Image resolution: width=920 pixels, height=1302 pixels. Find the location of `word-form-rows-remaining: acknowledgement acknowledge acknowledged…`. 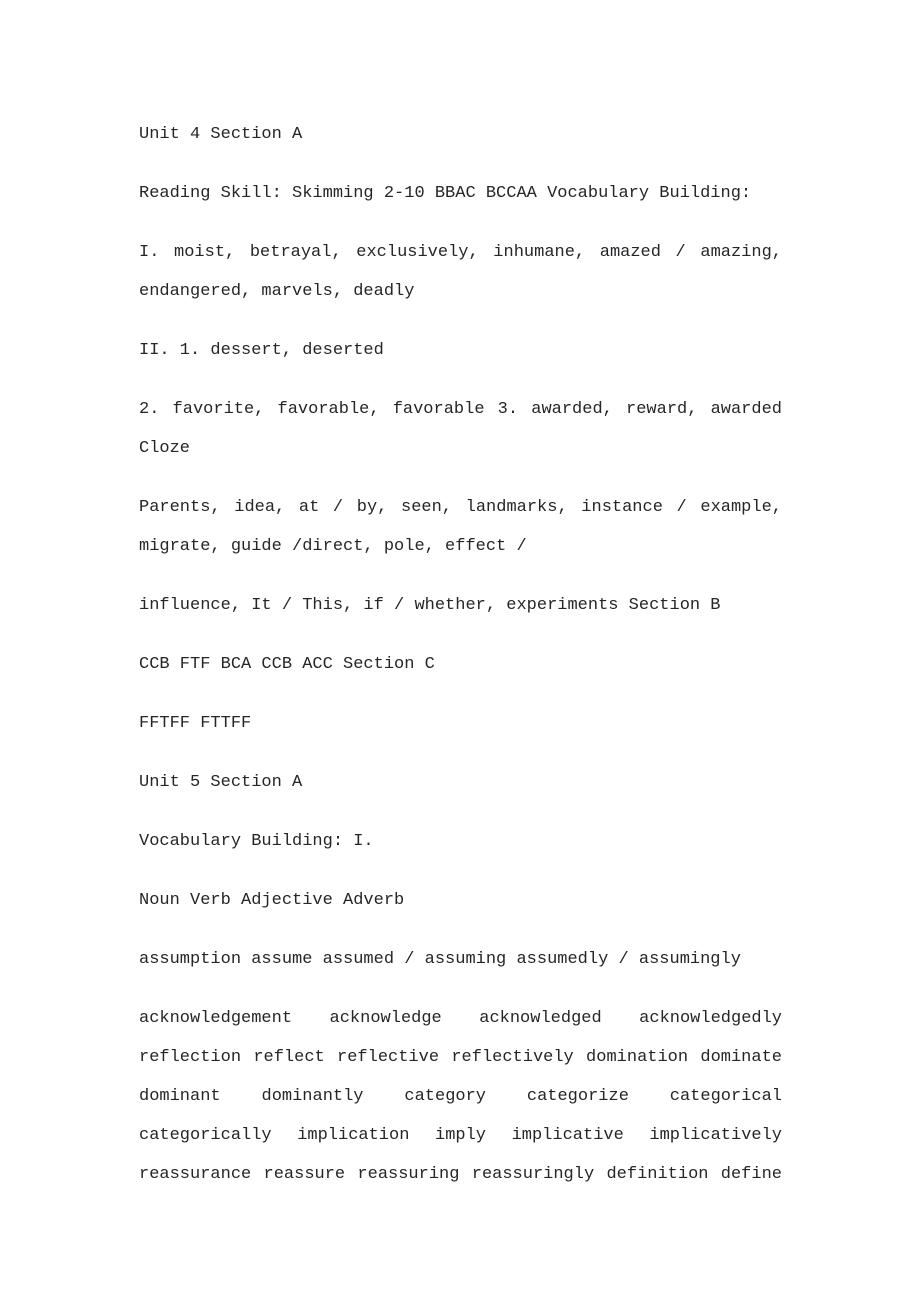

word-form-rows-remaining: acknowledgement acknowledge acknowledged… is located at coordinates (460, 1096).